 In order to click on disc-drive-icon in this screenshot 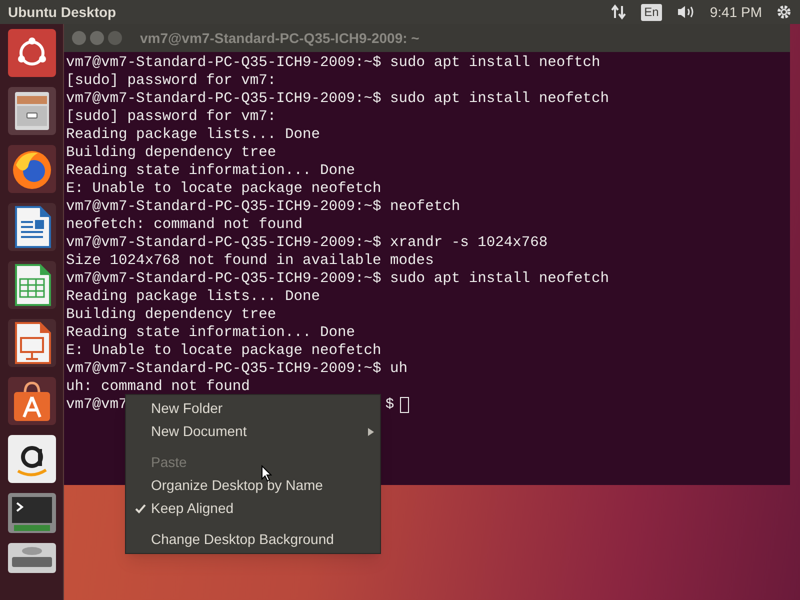, I will do `click(32, 558)`.